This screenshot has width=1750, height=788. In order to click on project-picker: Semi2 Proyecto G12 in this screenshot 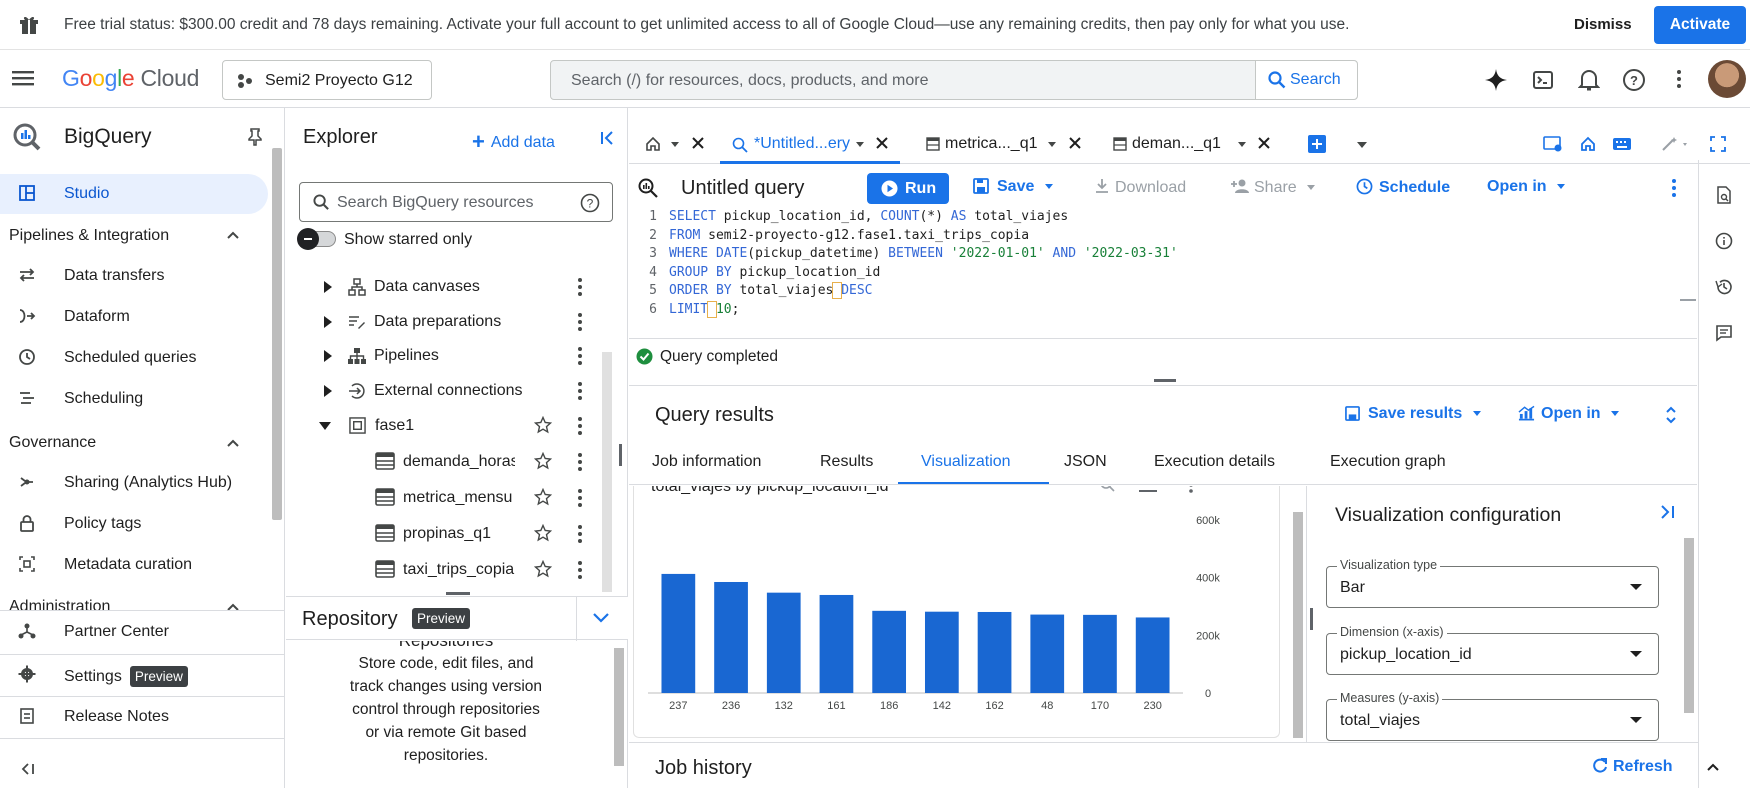, I will do `click(327, 80)`.